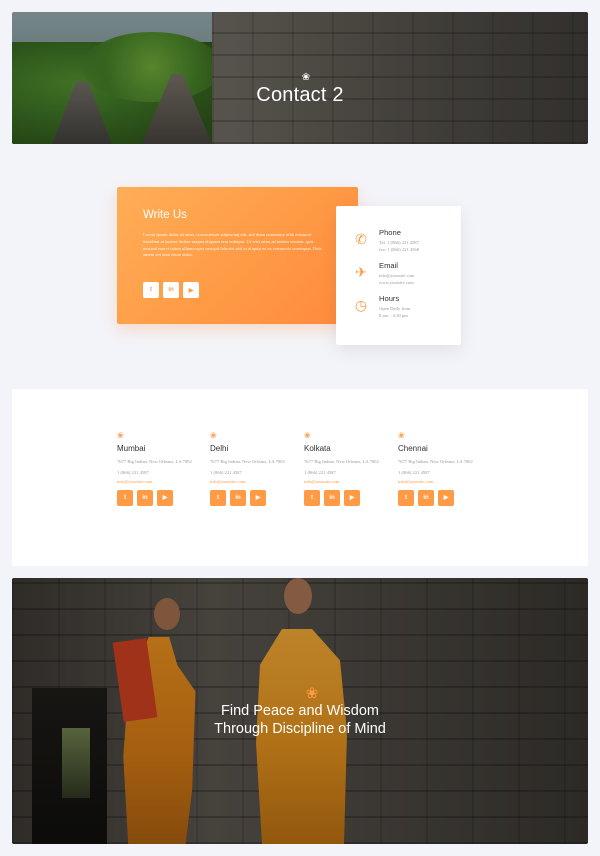 The width and height of the screenshot is (600, 856). Describe the element at coordinates (361, 305) in the screenshot. I see `clock-icon: ◷` at that location.